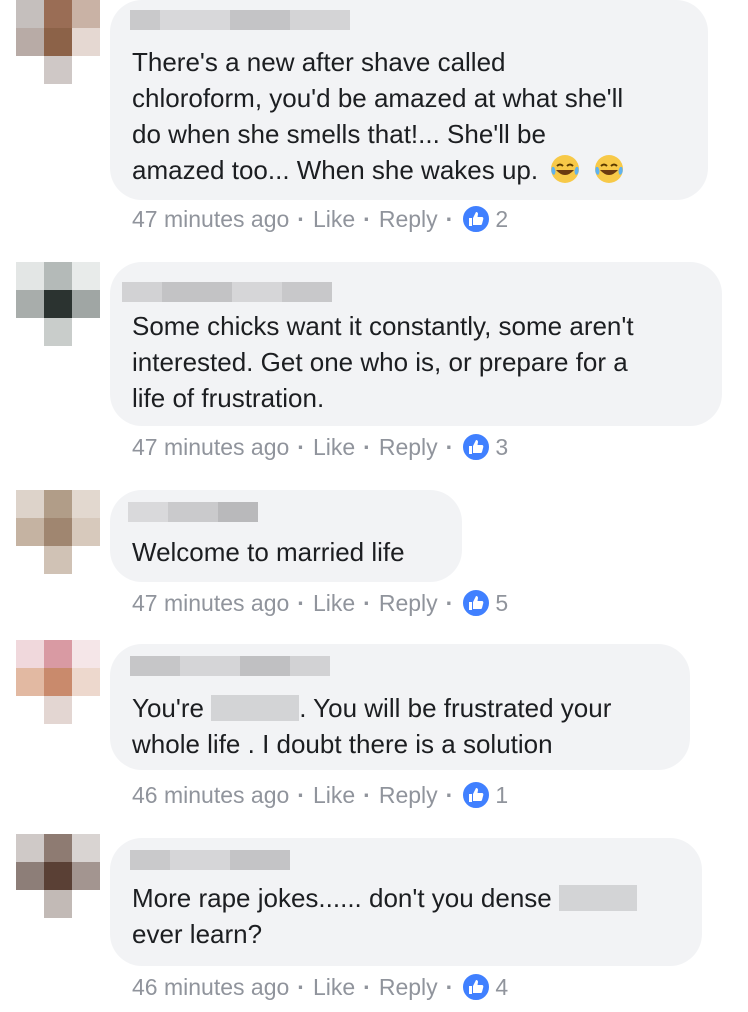 Image resolution: width=748 pixels, height=1012 pixels. Describe the element at coordinates (502, 446) in the screenshot. I see `like-count: 3` at that location.